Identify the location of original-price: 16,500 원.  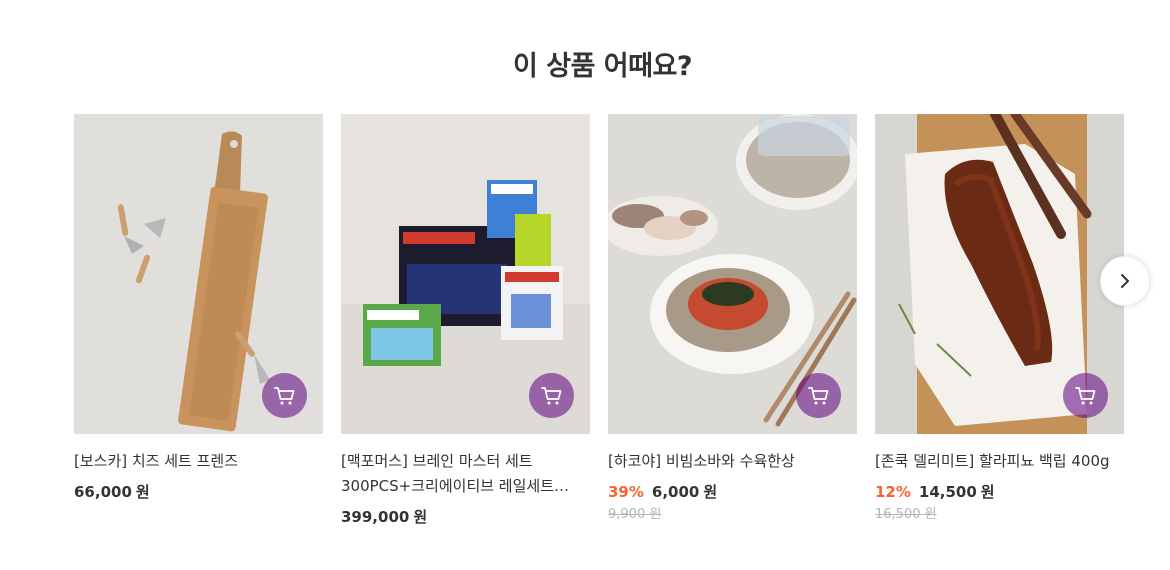
(906, 514).